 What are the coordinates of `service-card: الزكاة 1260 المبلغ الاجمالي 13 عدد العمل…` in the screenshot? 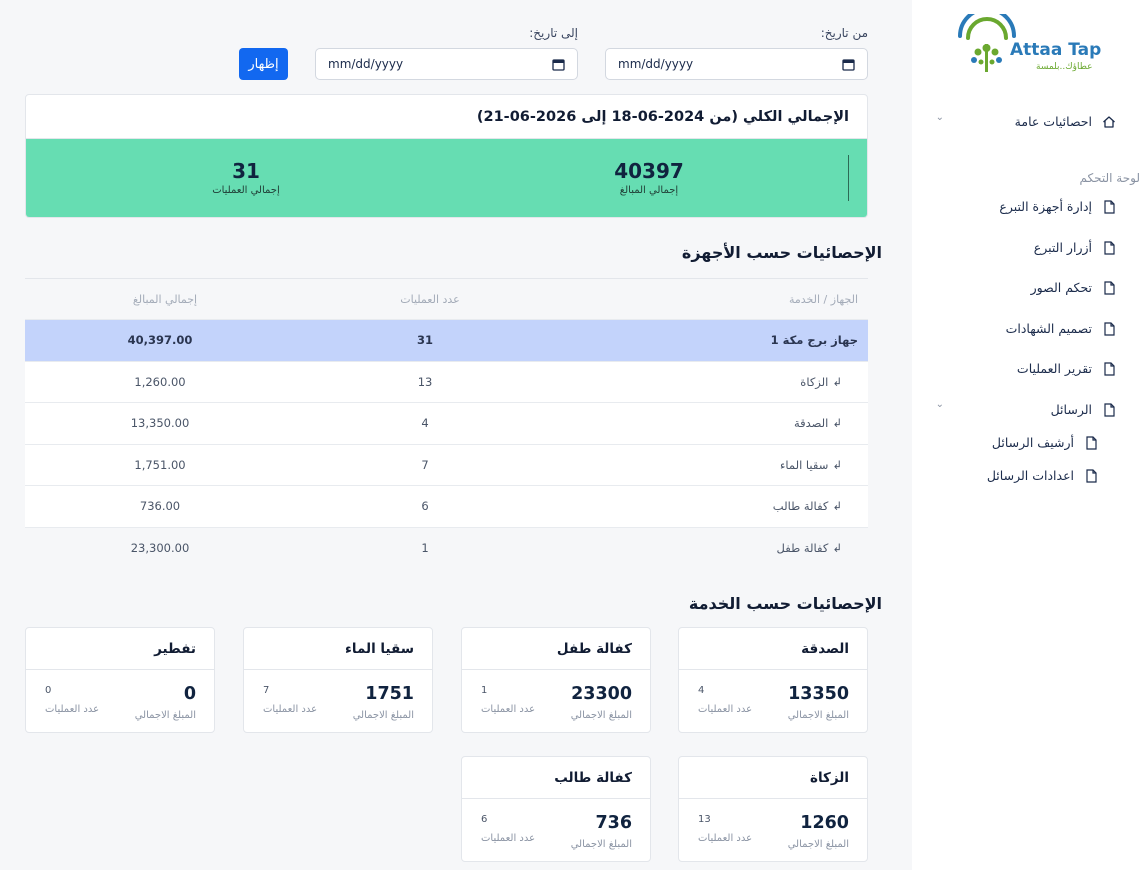 It's located at (773, 809).